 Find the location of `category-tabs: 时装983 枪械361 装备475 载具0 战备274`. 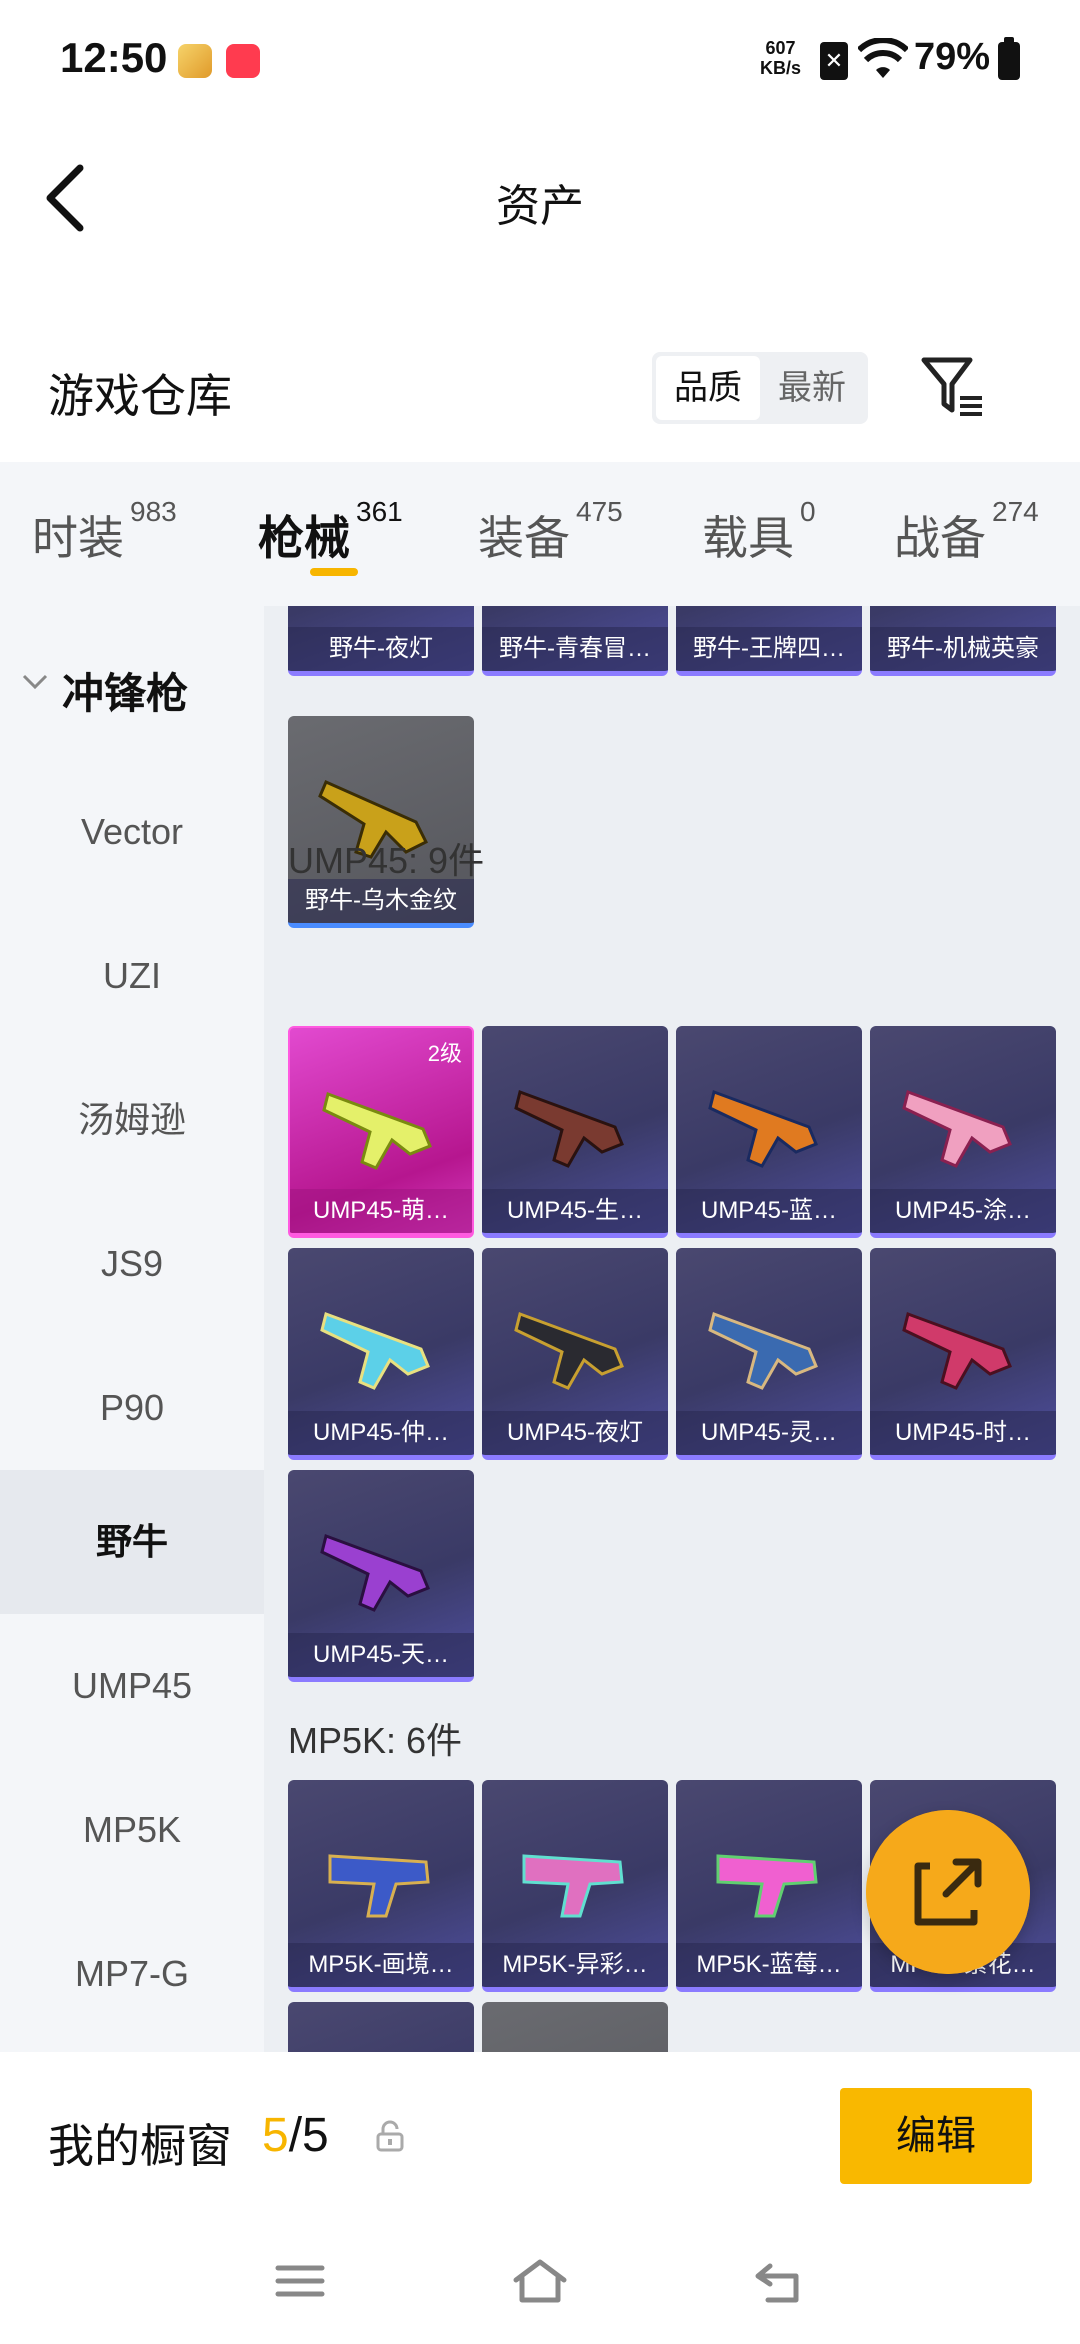

category-tabs: 时装983 枪械361 装备475 载具0 战备274 is located at coordinates (540, 534).